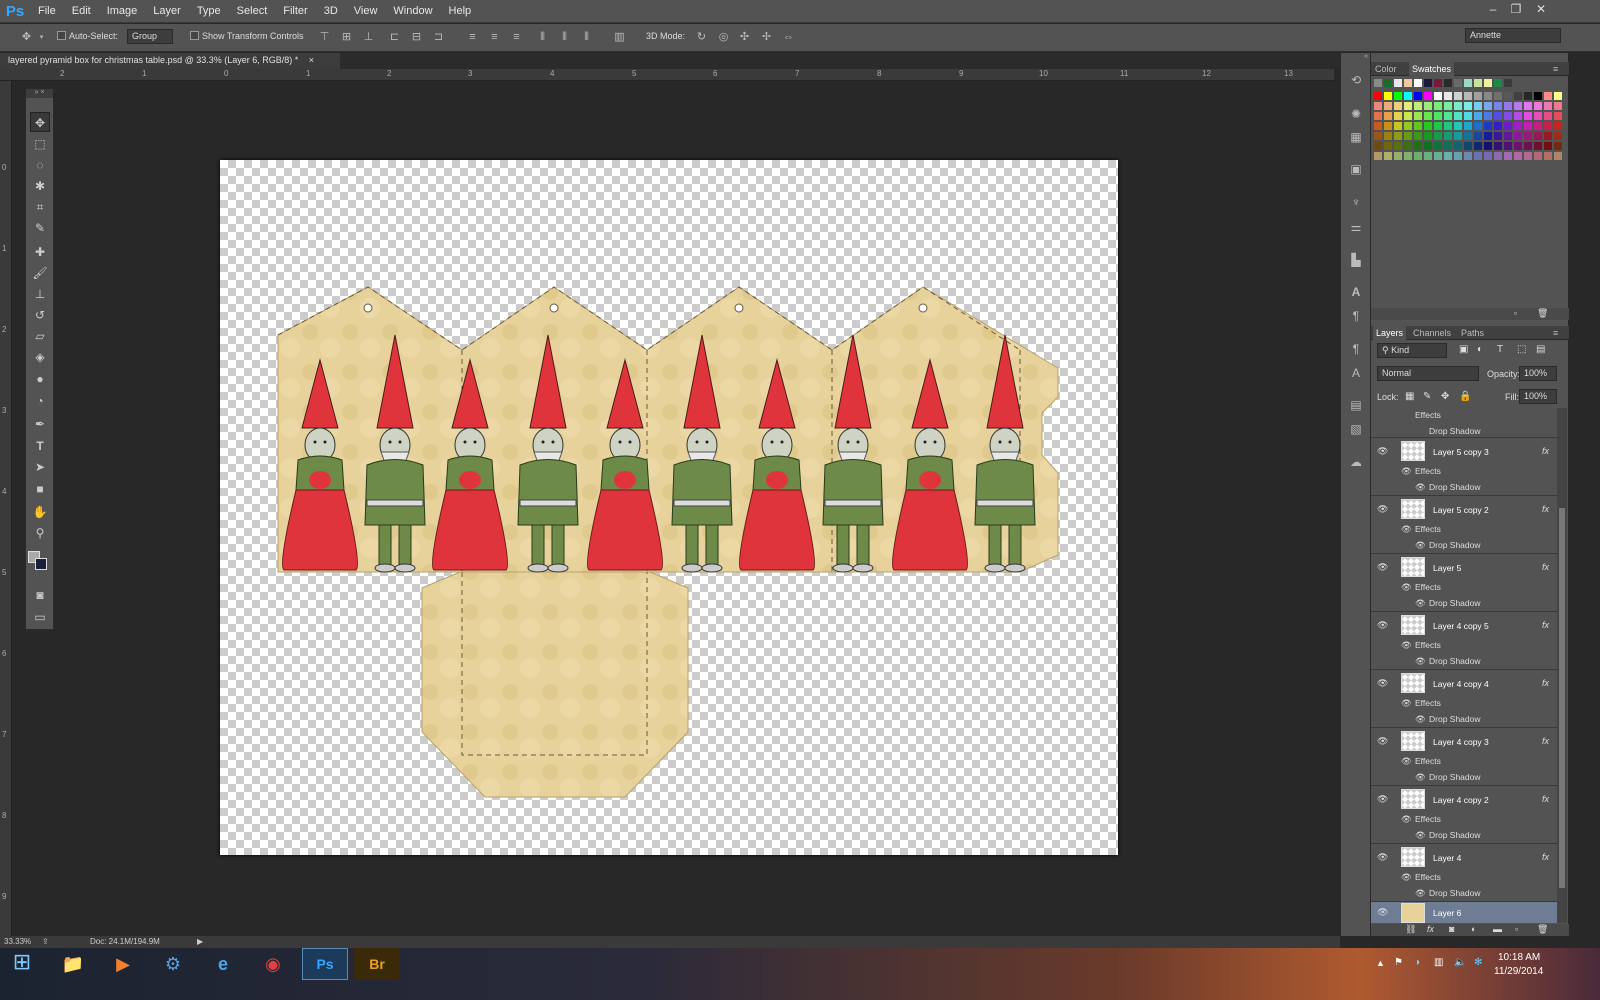 The image size is (1600, 1000). Describe the element at coordinates (1555, 69) in the screenshot. I see `panel-menu-icon: ≡` at that location.